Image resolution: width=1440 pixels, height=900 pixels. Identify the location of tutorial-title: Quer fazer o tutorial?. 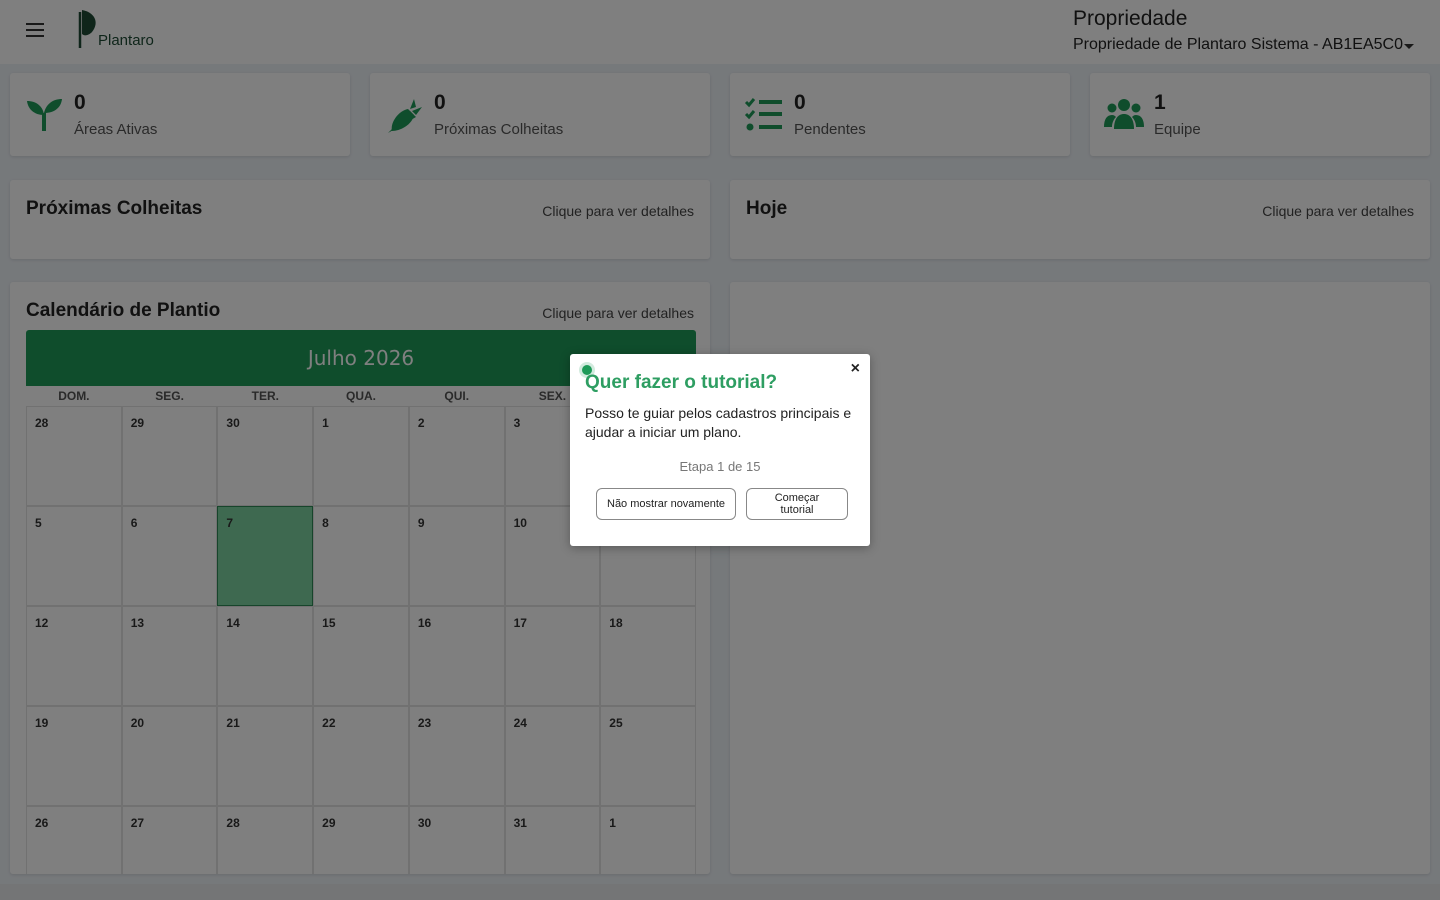
(681, 382).